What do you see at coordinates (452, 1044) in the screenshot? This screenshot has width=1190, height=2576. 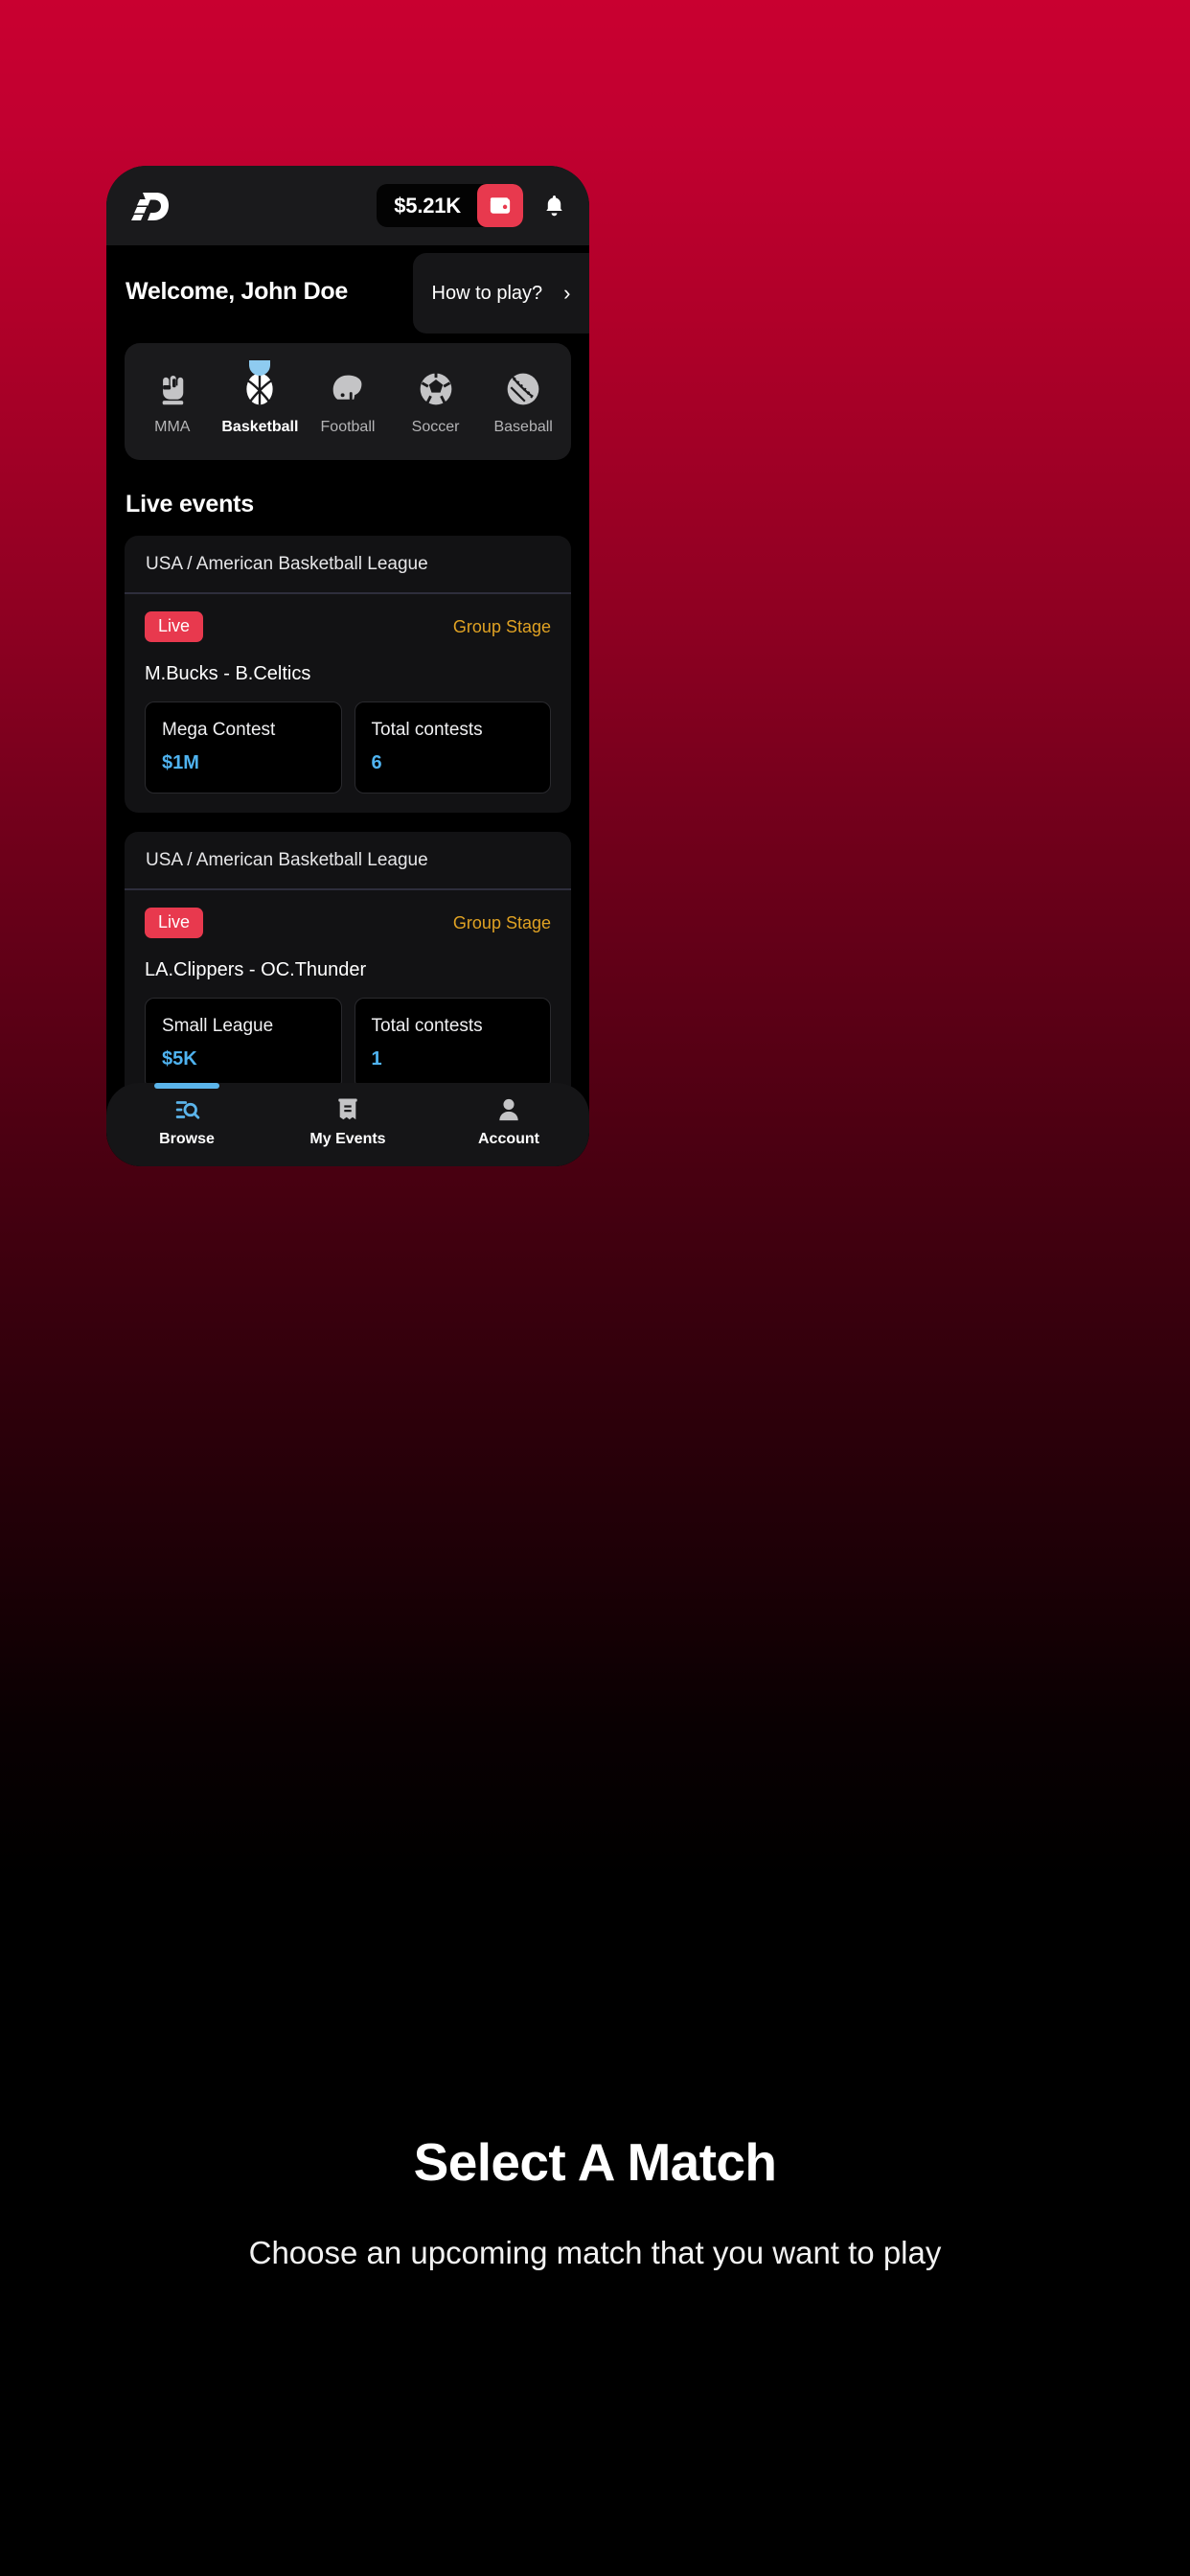 I see `stat-box: Total contests 1` at bounding box center [452, 1044].